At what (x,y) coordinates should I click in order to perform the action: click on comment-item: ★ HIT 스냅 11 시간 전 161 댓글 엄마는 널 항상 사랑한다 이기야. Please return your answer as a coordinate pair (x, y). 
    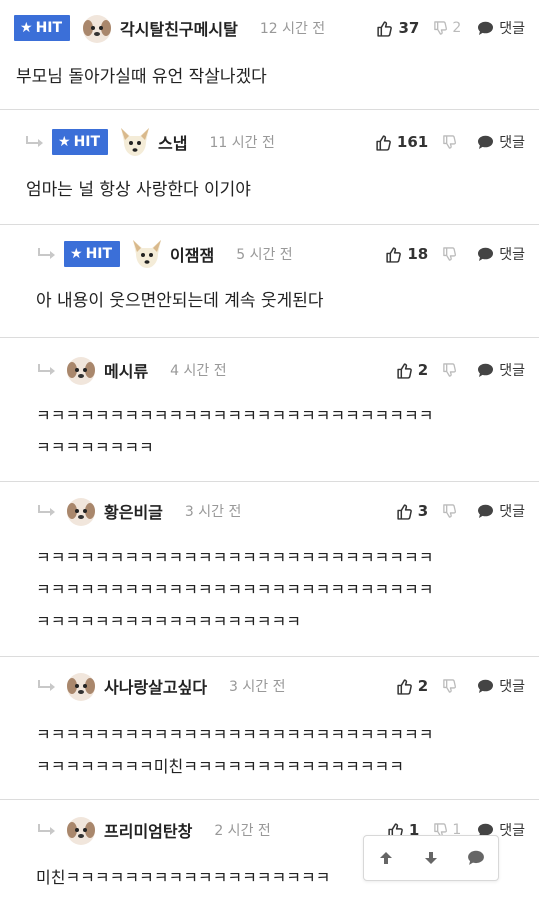
    Looking at the image, I should click on (269, 167).